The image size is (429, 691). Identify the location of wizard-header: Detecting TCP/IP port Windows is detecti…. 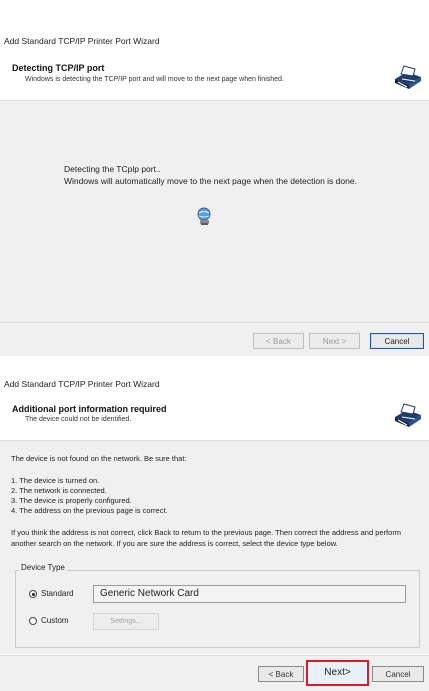
(214, 77).